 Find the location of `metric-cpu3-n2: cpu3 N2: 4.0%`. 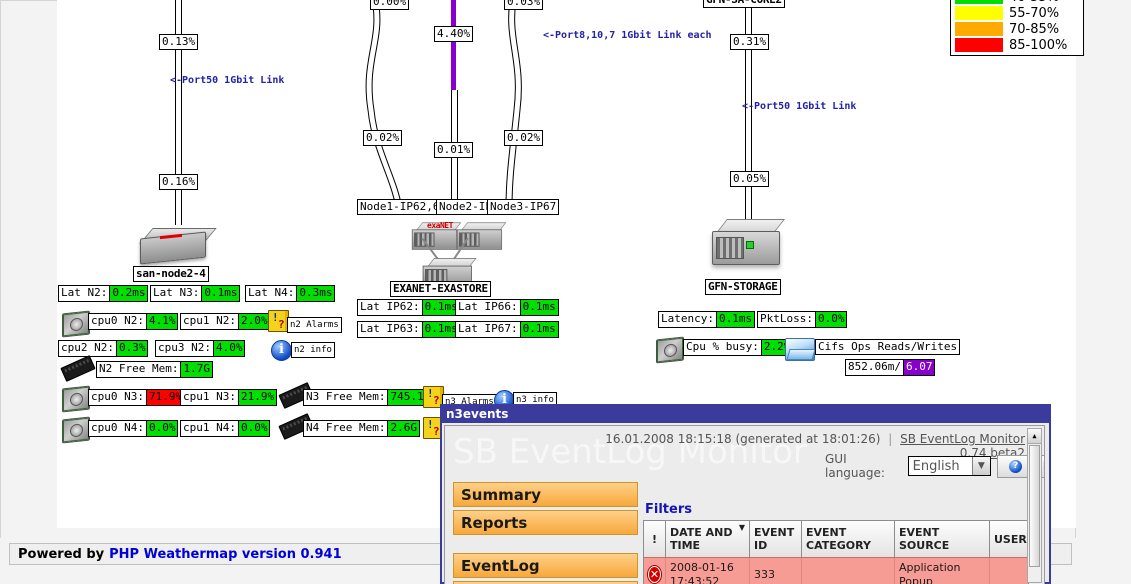

metric-cpu3-n2: cpu3 N2: 4.0% is located at coordinates (200, 348).